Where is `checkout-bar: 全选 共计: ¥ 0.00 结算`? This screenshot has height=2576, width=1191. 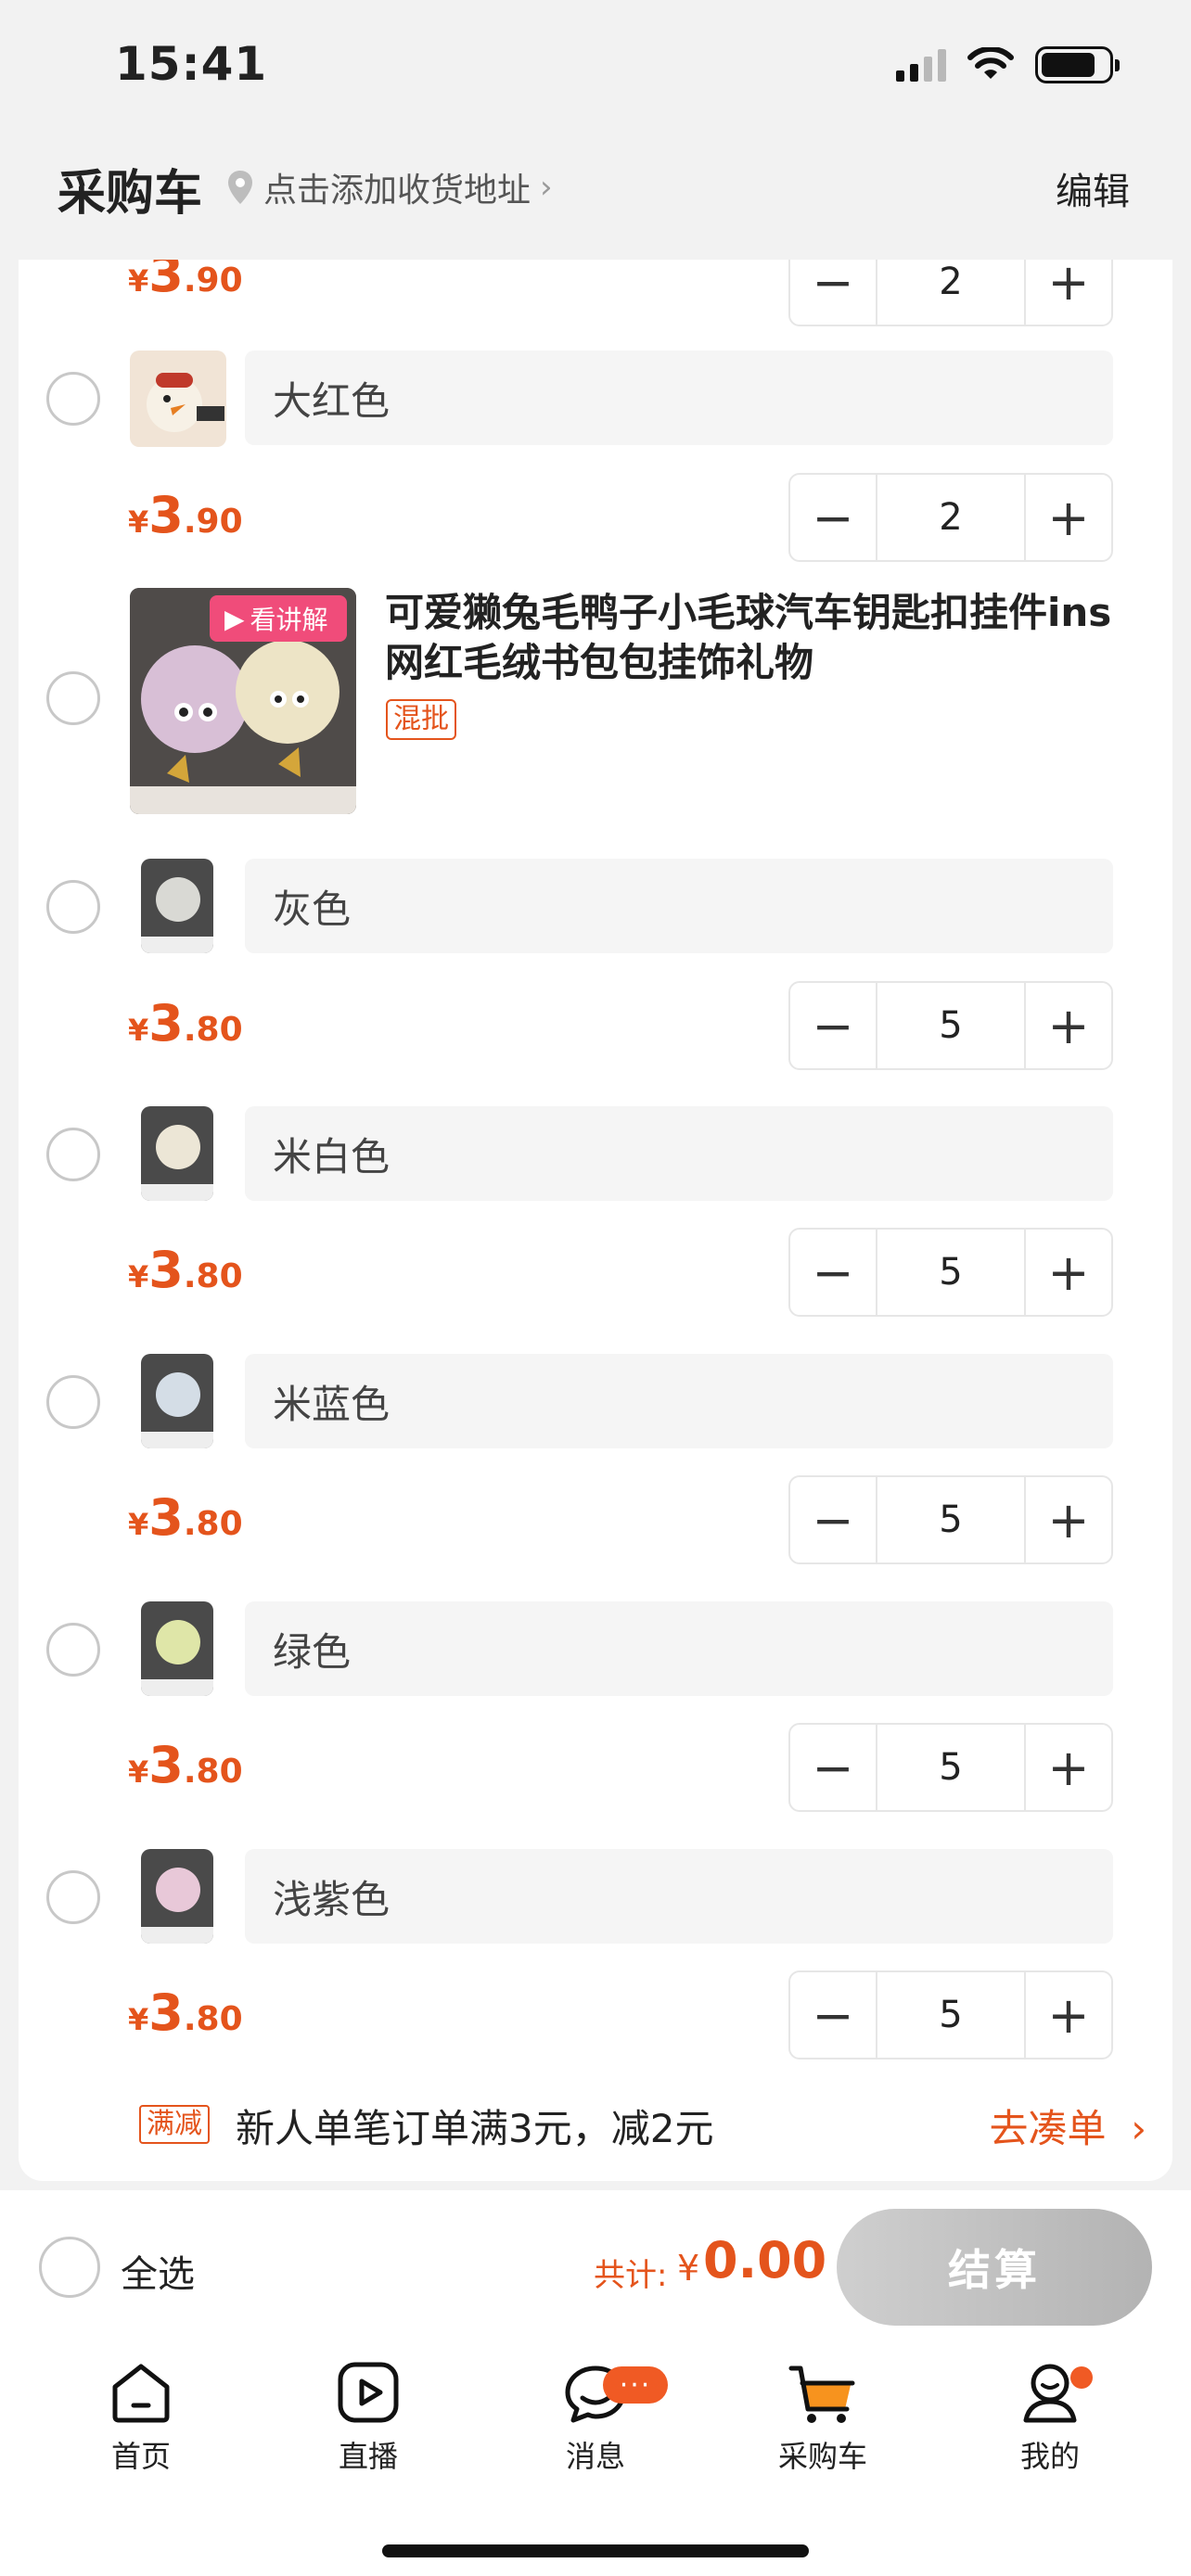 checkout-bar: 全选 共计: ¥ 0.00 结算 is located at coordinates (595, 2264).